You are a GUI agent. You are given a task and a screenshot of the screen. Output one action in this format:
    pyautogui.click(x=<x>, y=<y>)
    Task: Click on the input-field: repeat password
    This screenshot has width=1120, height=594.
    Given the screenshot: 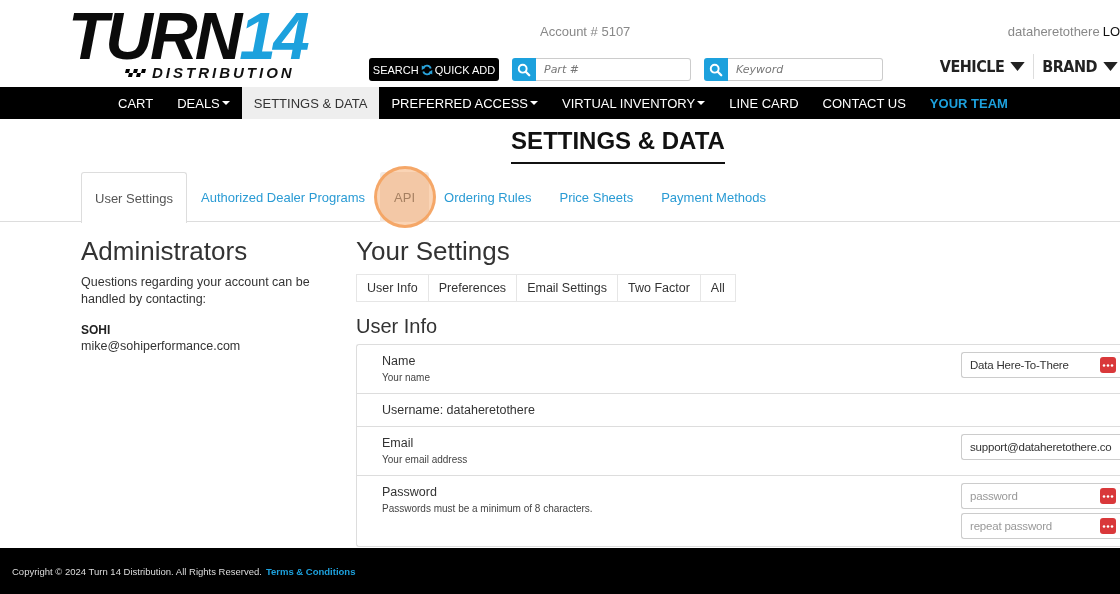 What is the action you would take?
    pyautogui.click(x=1040, y=526)
    